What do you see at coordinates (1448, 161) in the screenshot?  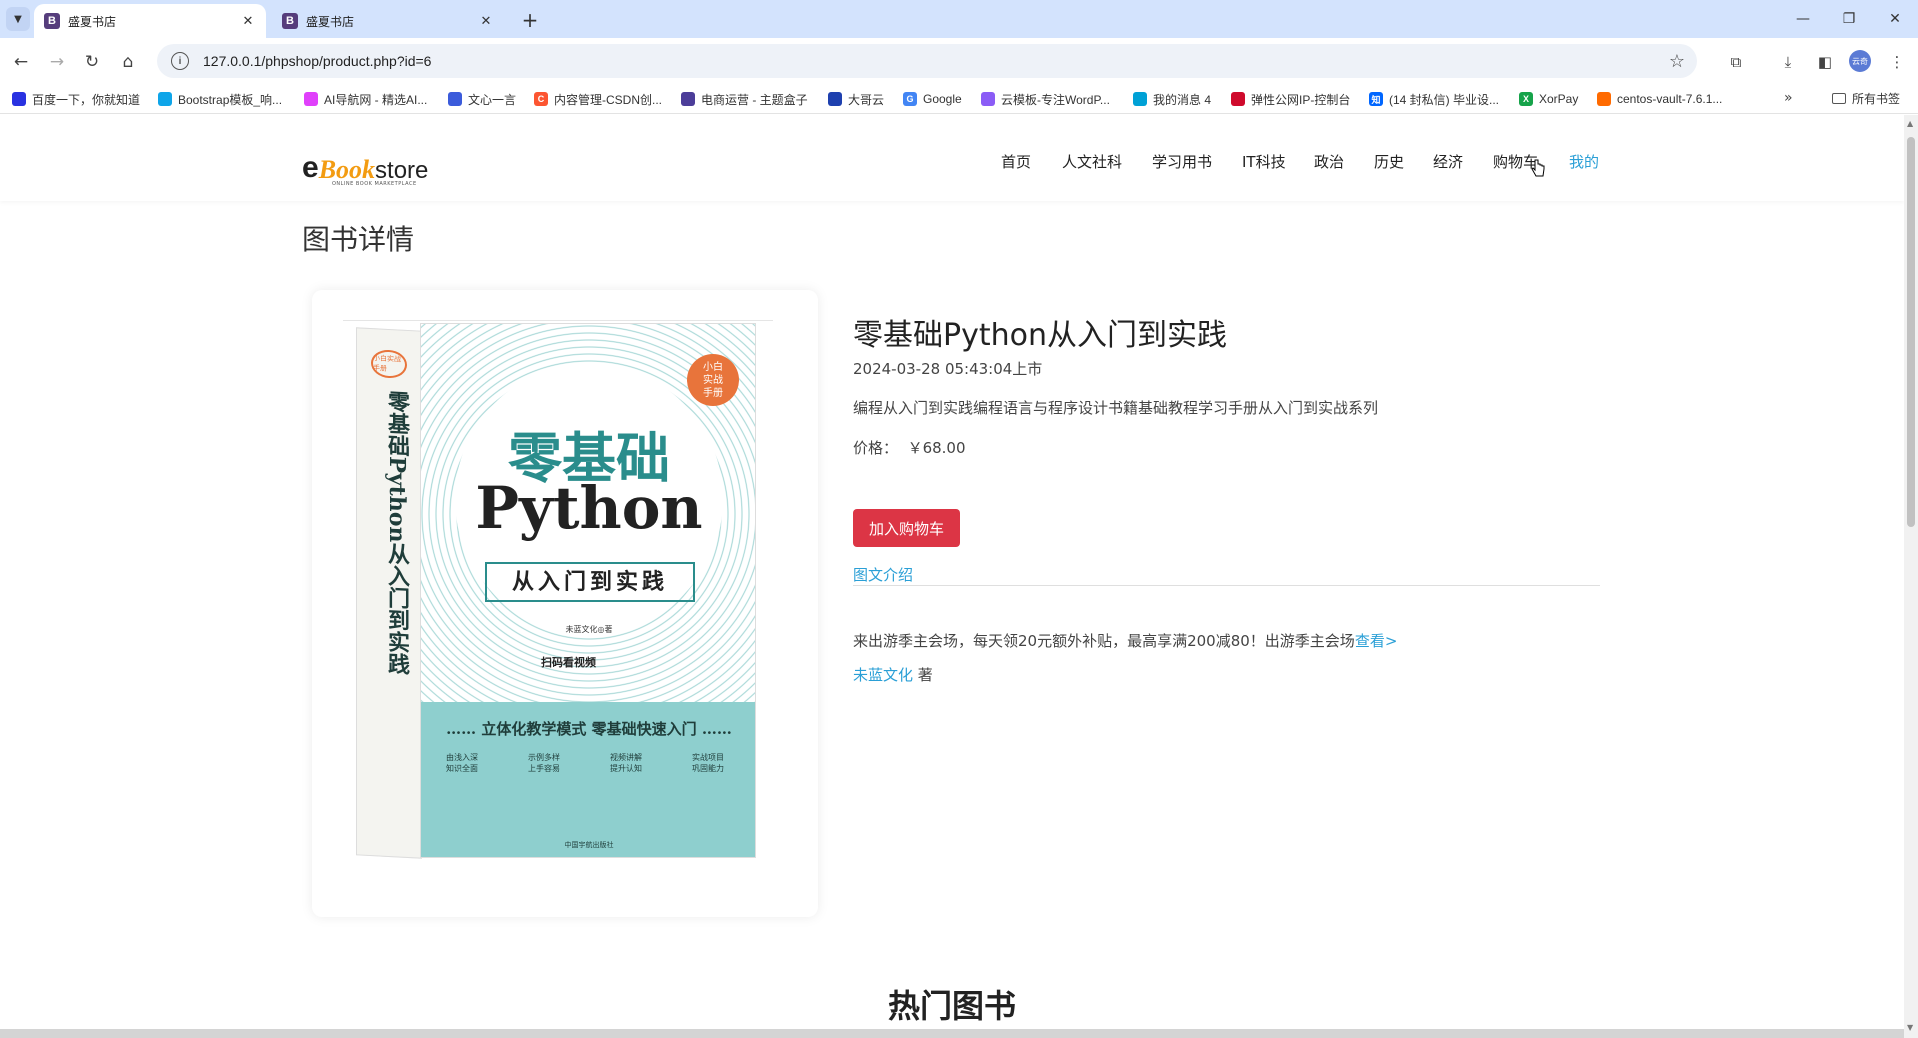 I see `nav-economics: 经济` at bounding box center [1448, 161].